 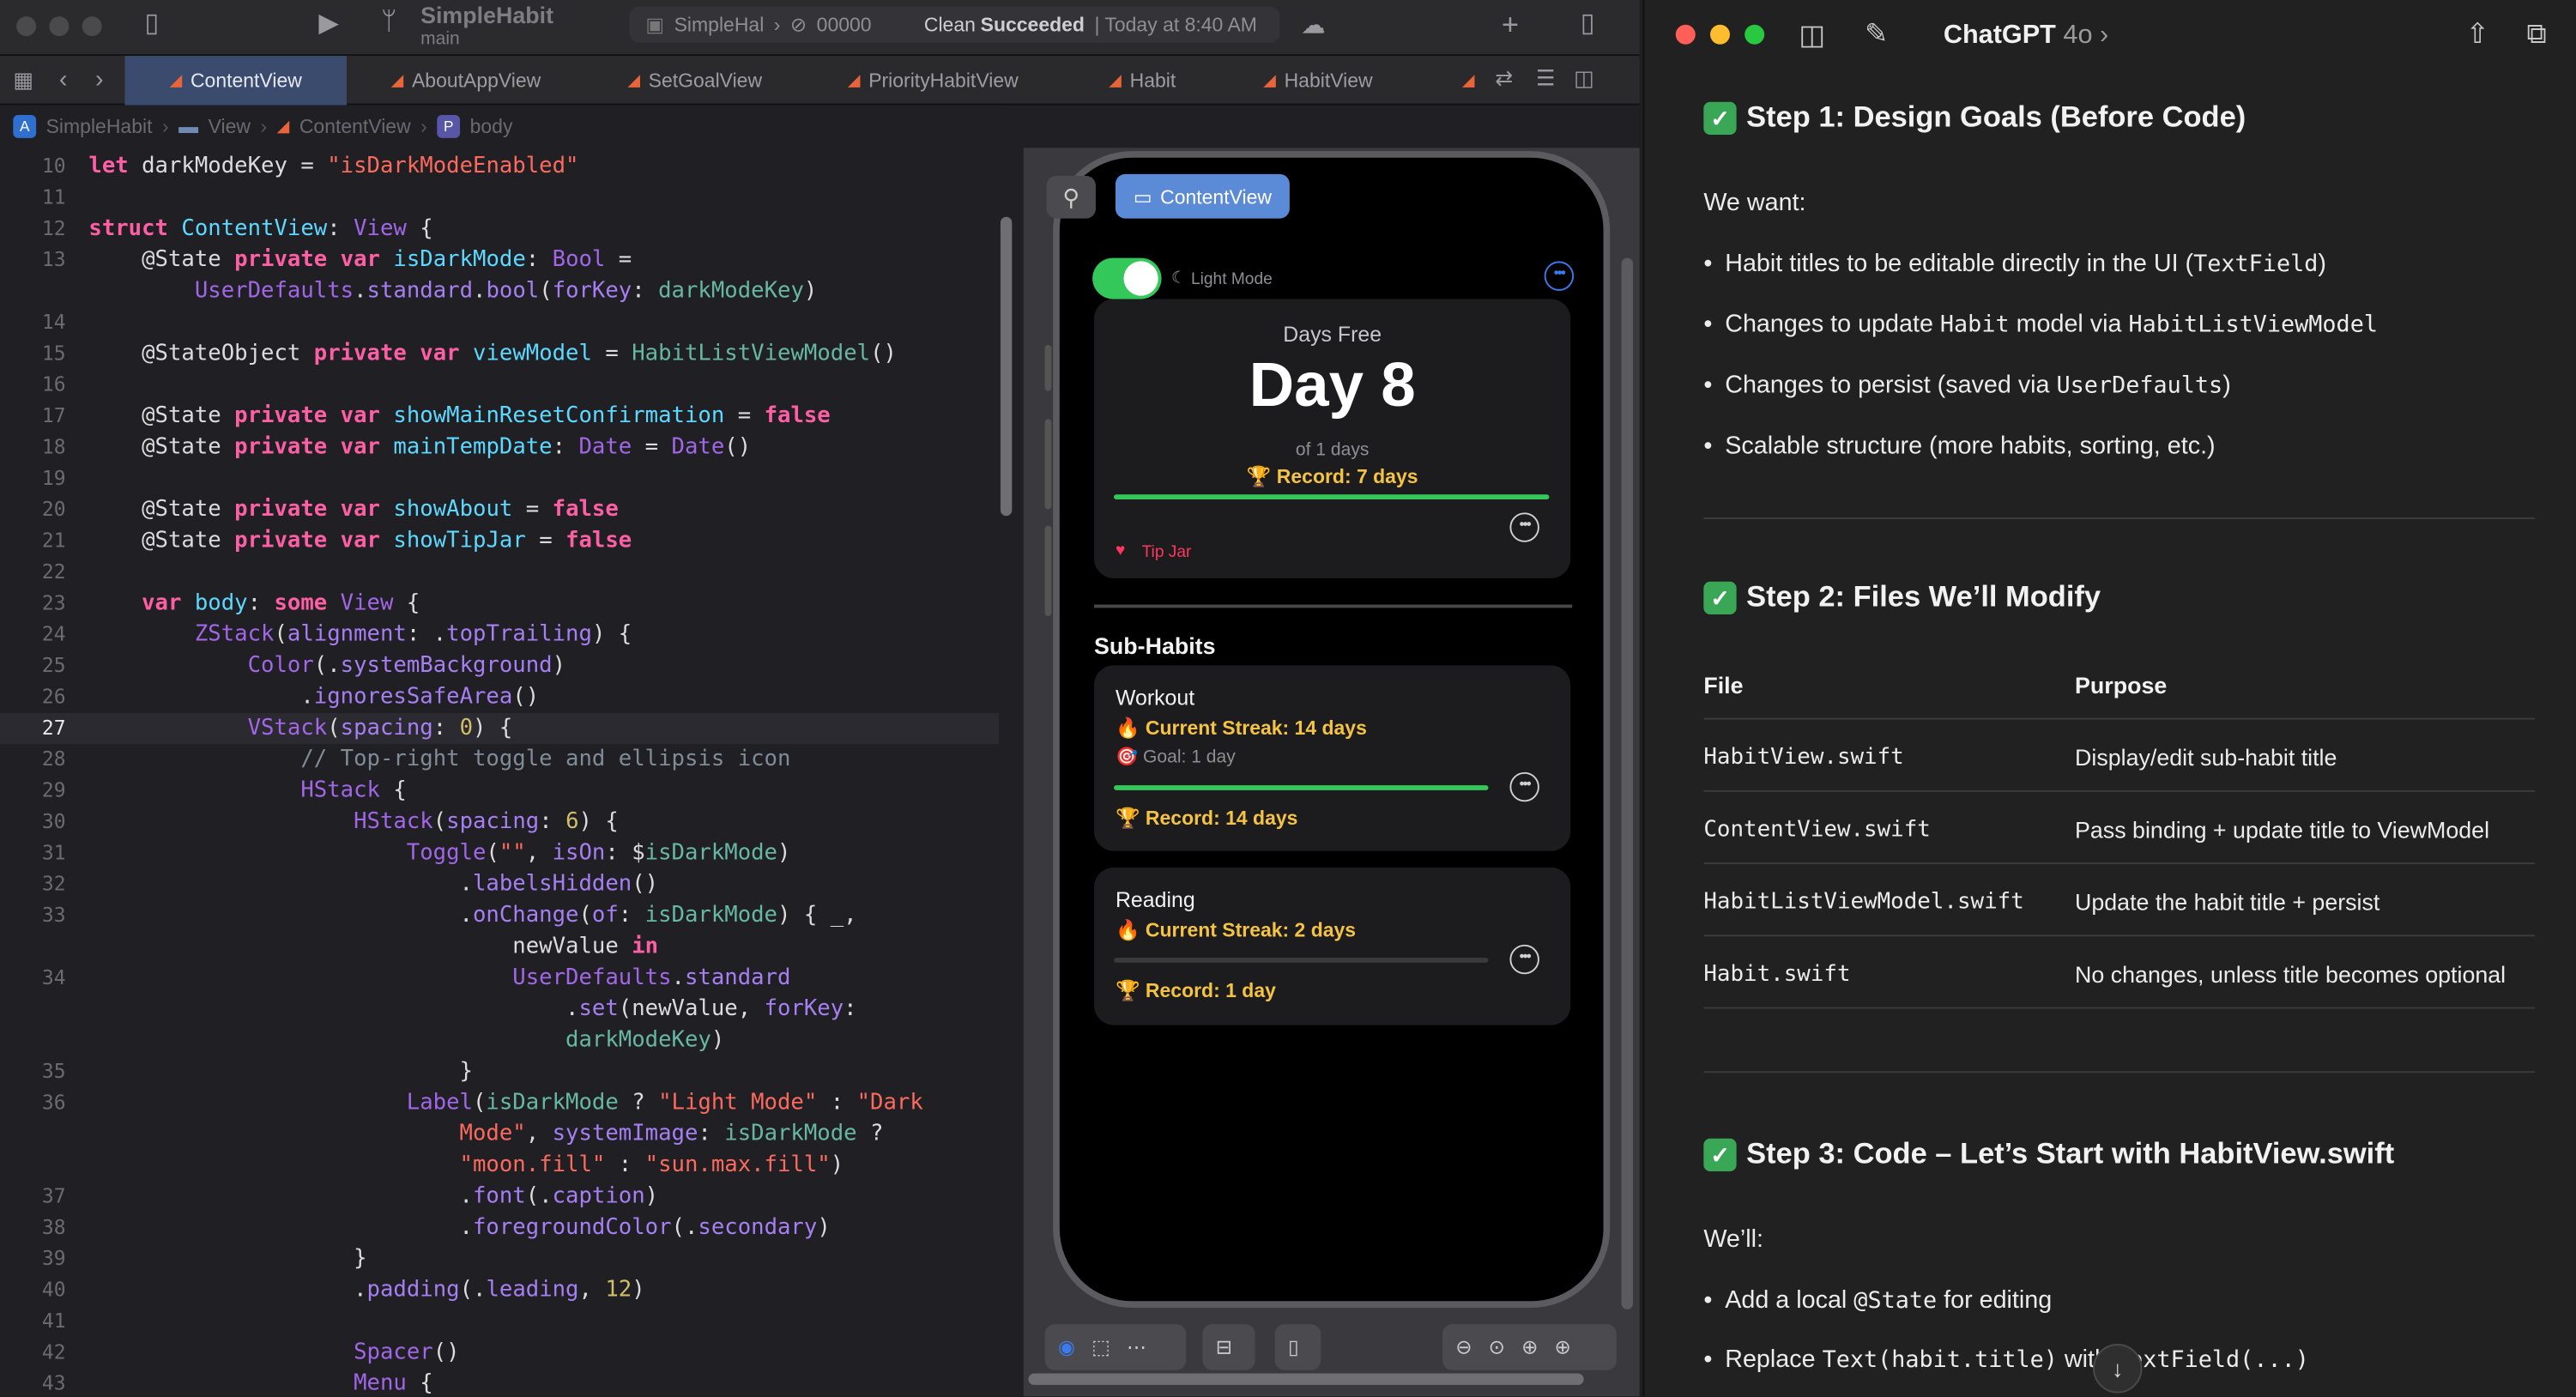 What do you see at coordinates (1127, 278) in the screenshot?
I see `dark-mode-toggle` at bounding box center [1127, 278].